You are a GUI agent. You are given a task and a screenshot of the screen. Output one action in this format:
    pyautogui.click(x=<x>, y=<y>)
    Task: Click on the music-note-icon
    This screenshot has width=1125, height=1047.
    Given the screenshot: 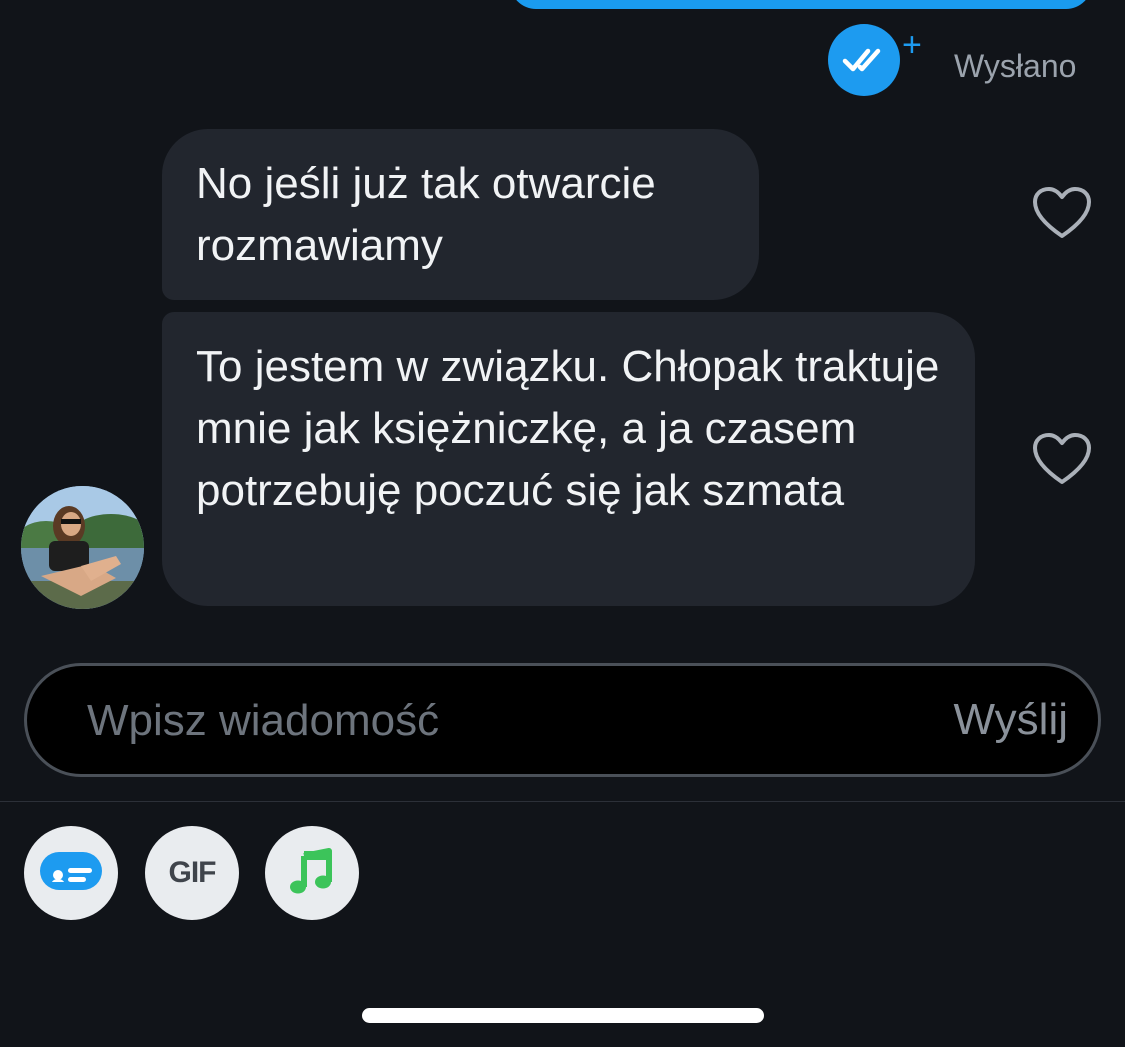 What is the action you would take?
    pyautogui.click(x=312, y=873)
    